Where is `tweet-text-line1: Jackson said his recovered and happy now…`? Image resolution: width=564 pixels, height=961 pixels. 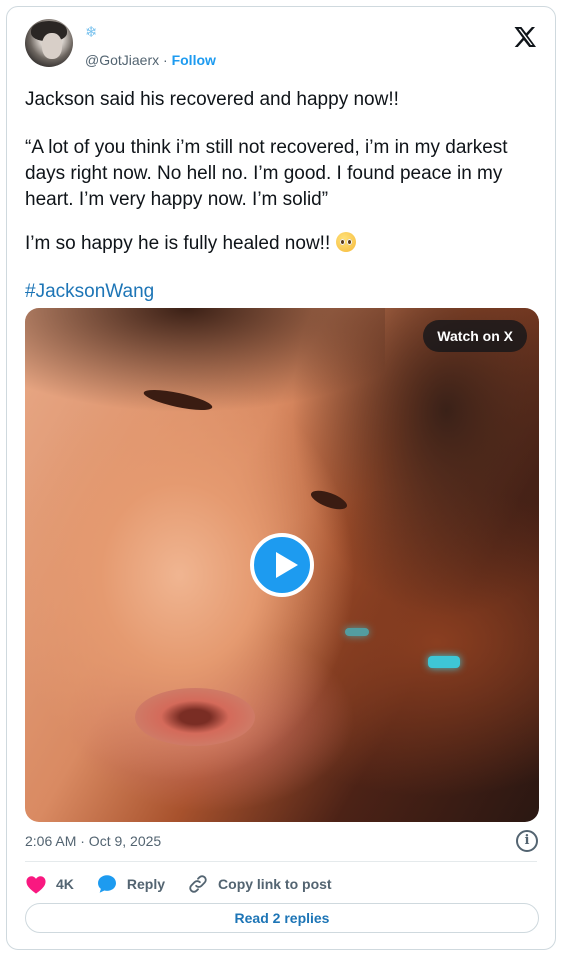
tweet-text-line1: Jackson said his recovered and happy now… is located at coordinates (212, 99).